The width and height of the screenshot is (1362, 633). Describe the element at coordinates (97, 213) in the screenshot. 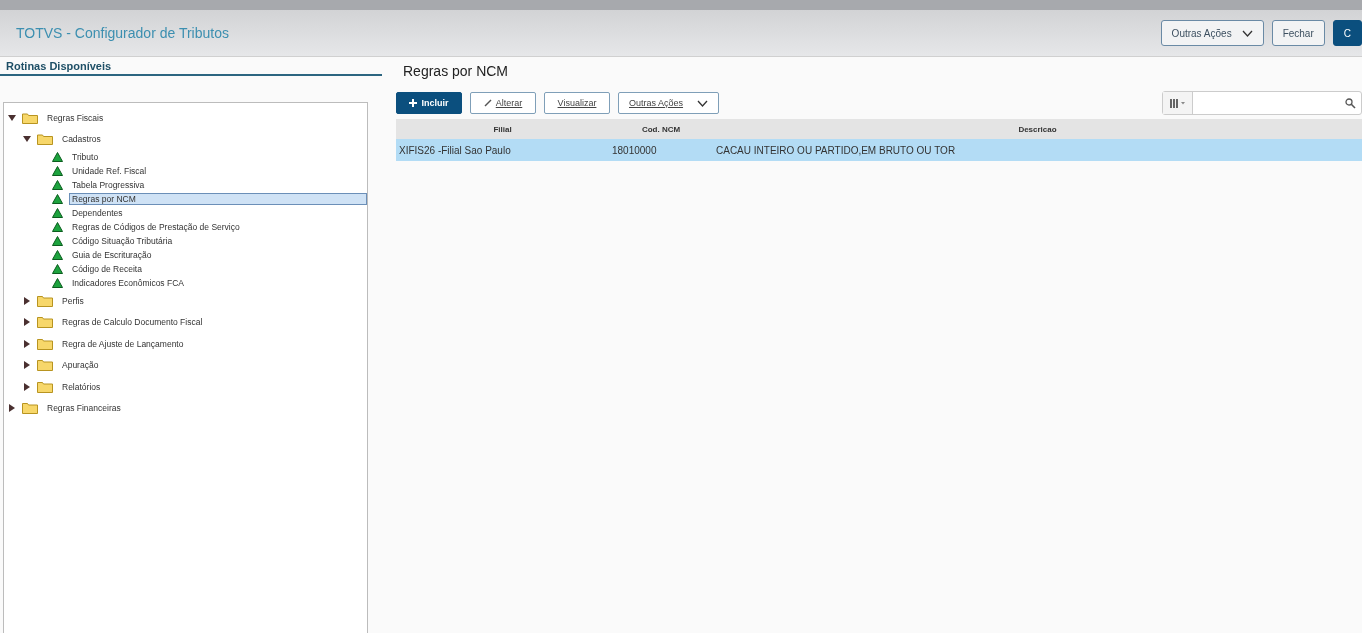

I see `tree-item: Dependentes` at that location.